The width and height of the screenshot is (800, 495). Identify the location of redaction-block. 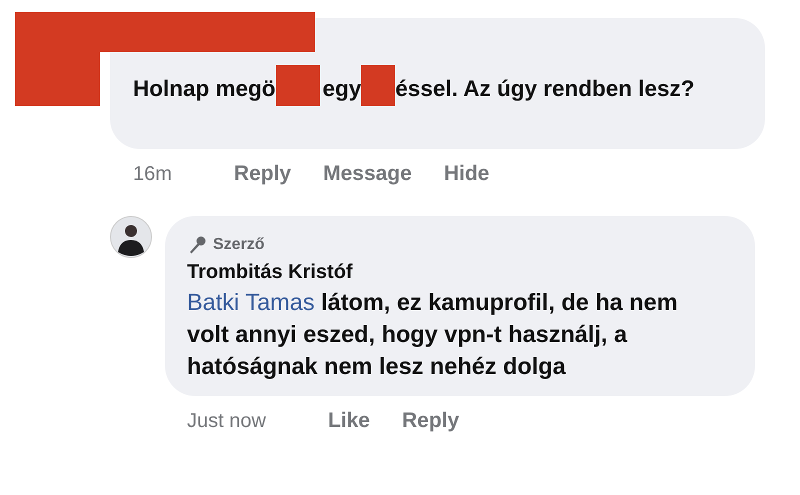
(378, 85).